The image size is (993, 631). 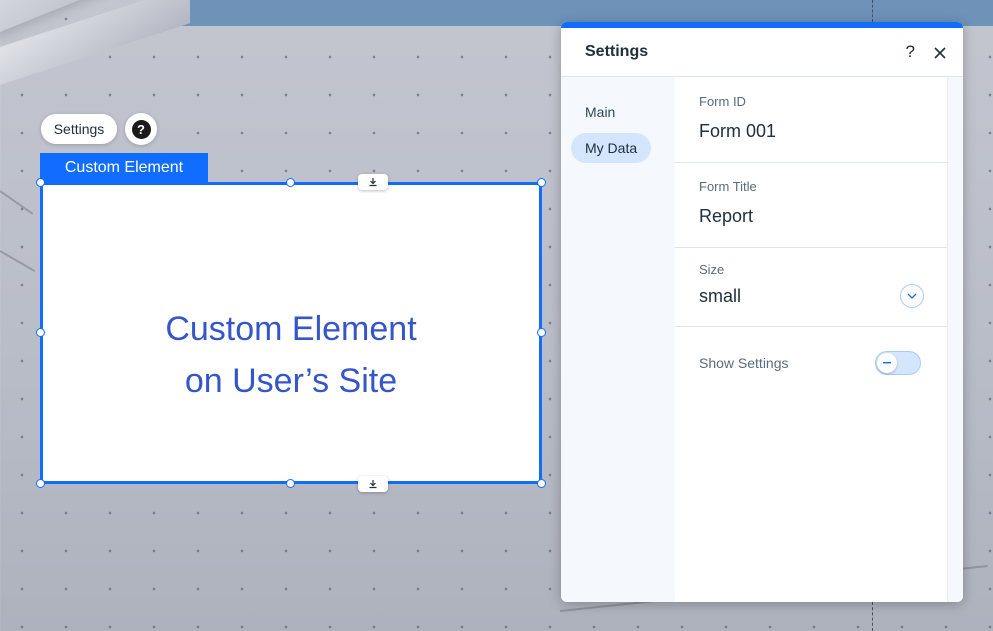 I want to click on element-settings-button: Settings, so click(x=79, y=129).